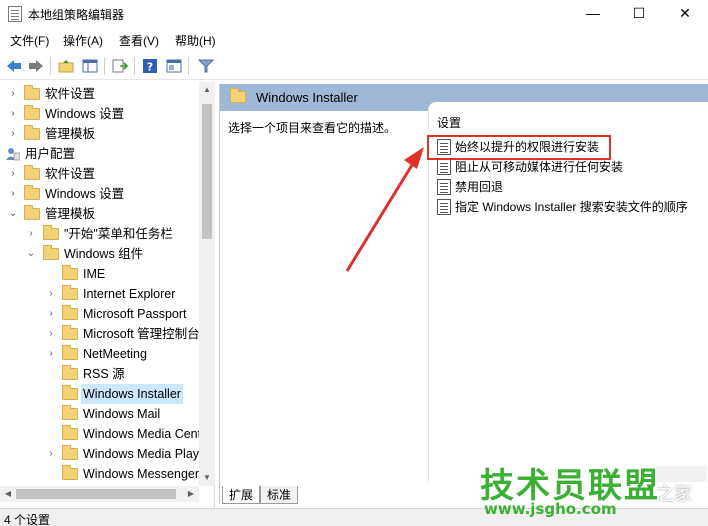  Describe the element at coordinates (105, 454) in the screenshot. I see `tree-item-windows-media-player: › Windows Media Player` at that location.